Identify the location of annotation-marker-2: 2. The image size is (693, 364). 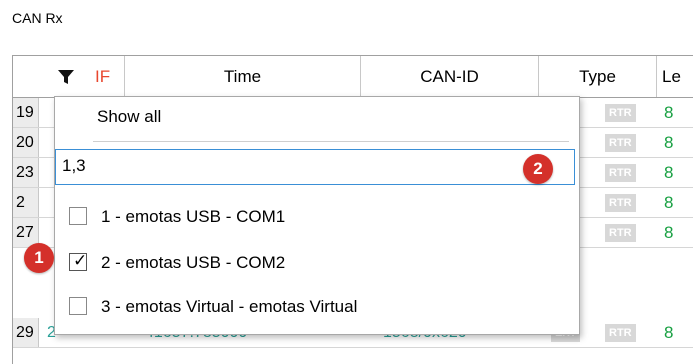
(538, 169).